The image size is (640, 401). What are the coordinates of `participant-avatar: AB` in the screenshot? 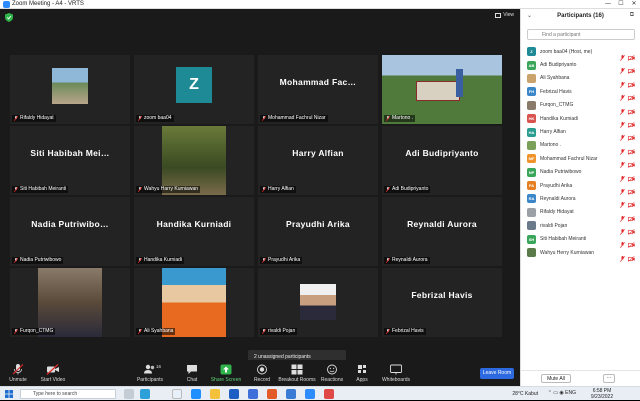 It's located at (531, 65).